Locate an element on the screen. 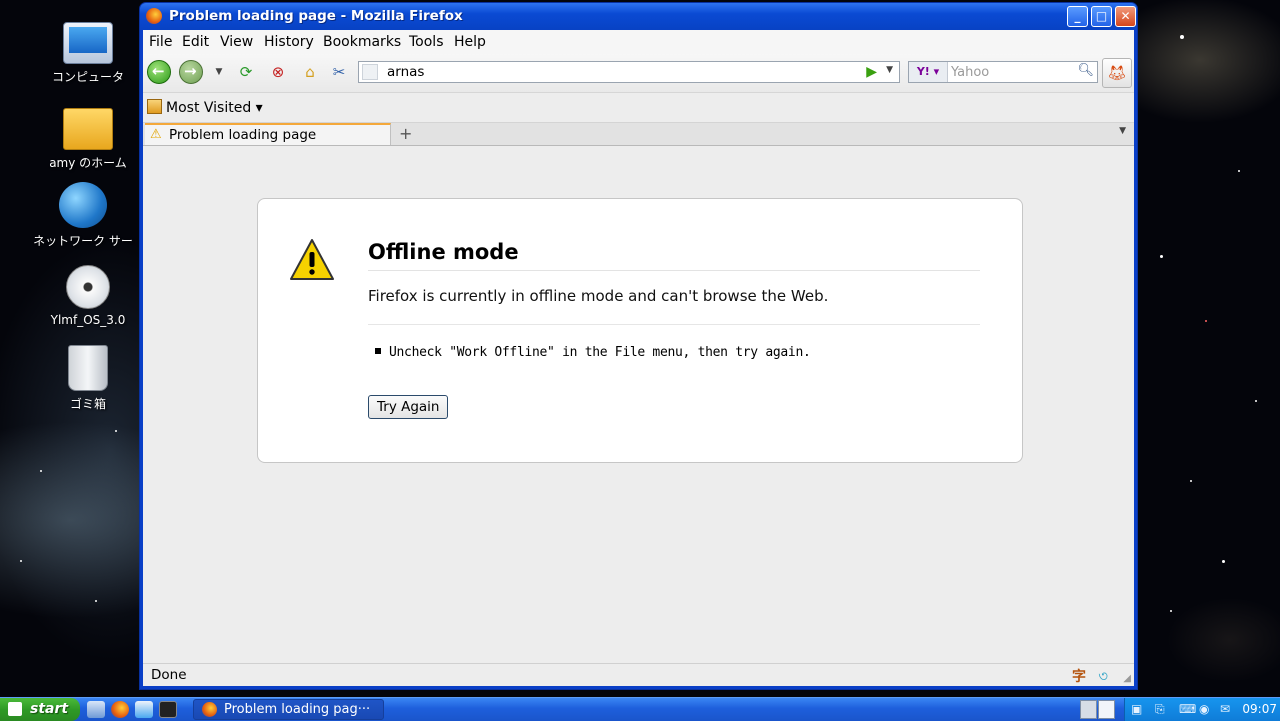  new-tab-button: + is located at coordinates (405, 133).